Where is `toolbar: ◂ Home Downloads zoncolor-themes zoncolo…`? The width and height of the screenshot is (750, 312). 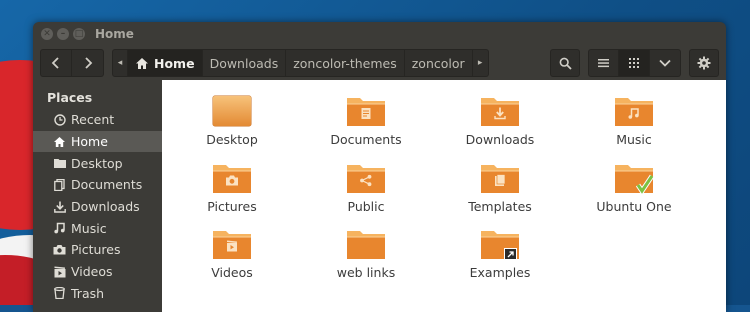 toolbar: ◂ Home Downloads zoncolor-themes zoncolo… is located at coordinates (379, 63).